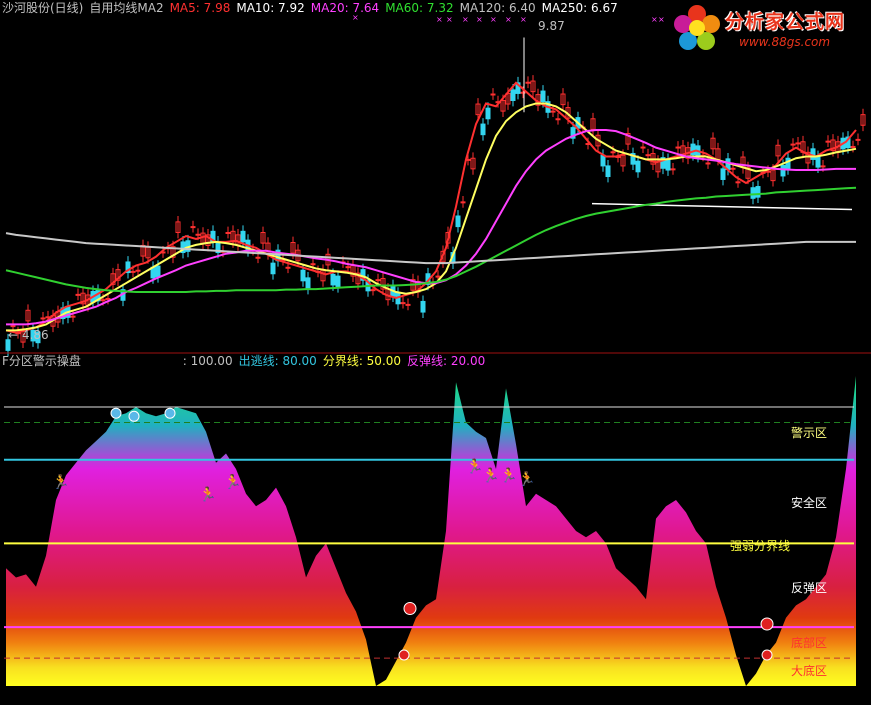 The height and width of the screenshot is (705, 871). Describe the element at coordinates (28, 335) in the screenshot. I see `price-low-label: ← 4.86` at that location.